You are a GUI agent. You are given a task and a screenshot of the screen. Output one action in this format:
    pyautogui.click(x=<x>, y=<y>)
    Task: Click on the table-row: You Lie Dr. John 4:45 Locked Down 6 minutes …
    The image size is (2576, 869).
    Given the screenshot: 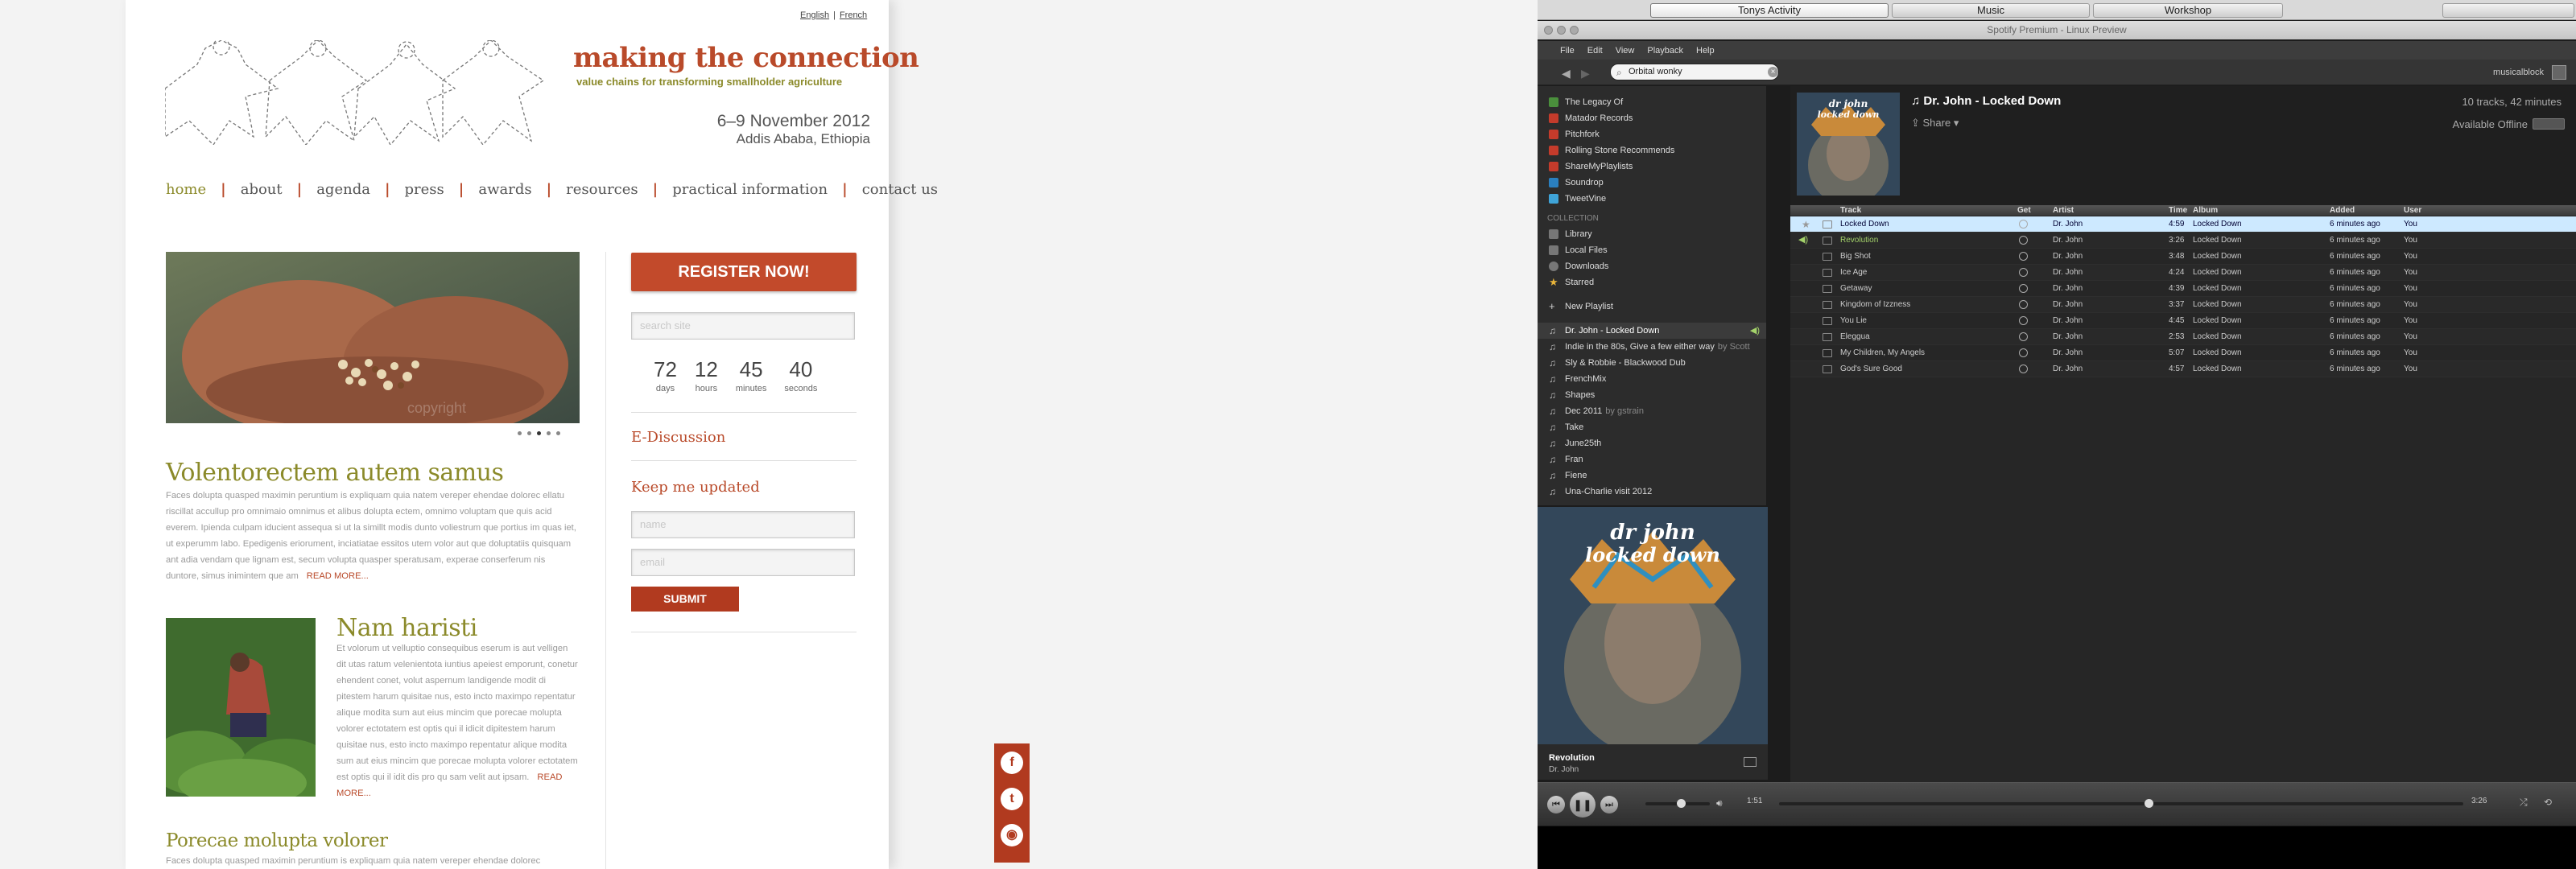 What is the action you would take?
    pyautogui.click(x=2183, y=321)
    